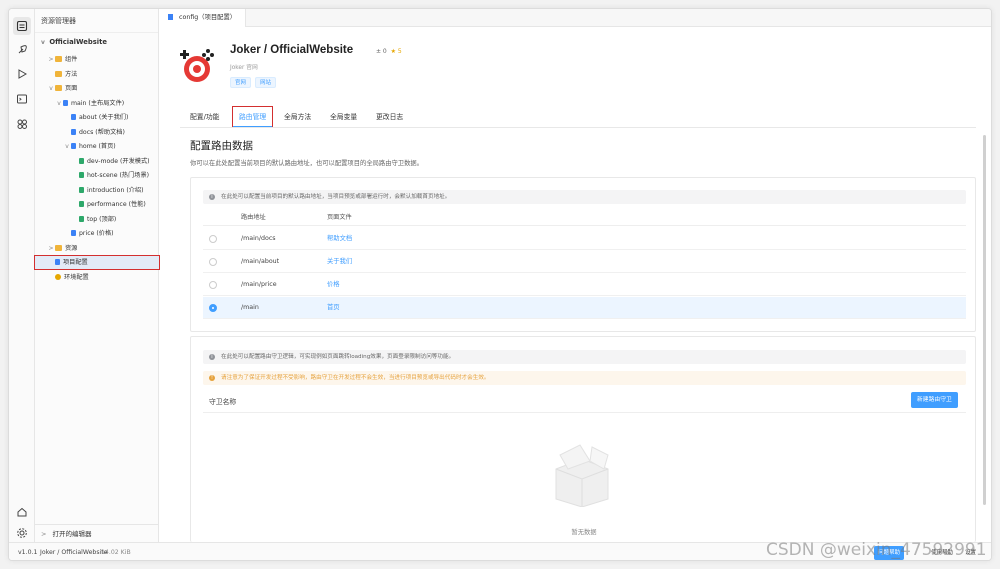 The image size is (1000, 569). I want to click on empty-state-text: 暂无数据, so click(584, 532).